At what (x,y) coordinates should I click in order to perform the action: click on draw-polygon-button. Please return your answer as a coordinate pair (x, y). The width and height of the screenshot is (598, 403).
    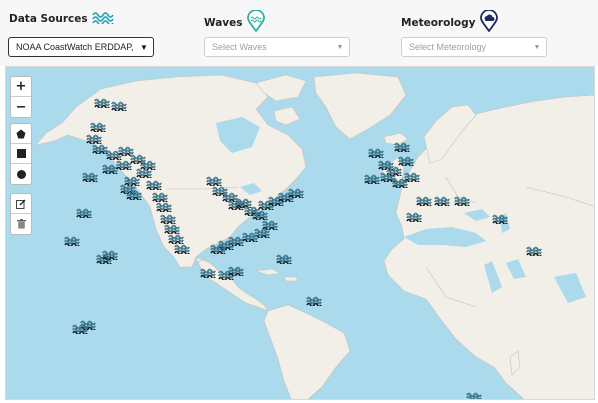
    Looking at the image, I should click on (21, 134).